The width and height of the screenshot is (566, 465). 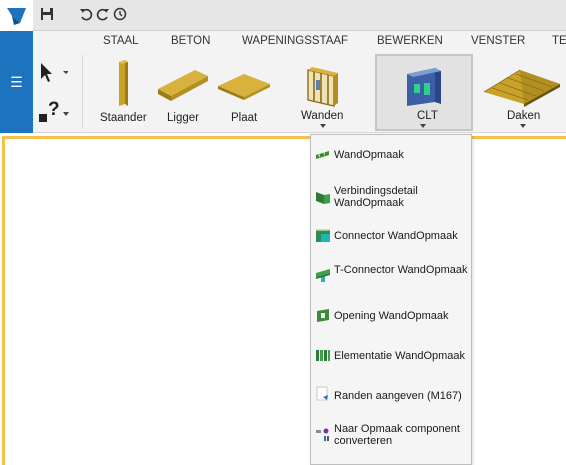 What do you see at coordinates (376, 197) in the screenshot?
I see `menu-item-label: Verbindingsdetail WandOpmaak` at bounding box center [376, 197].